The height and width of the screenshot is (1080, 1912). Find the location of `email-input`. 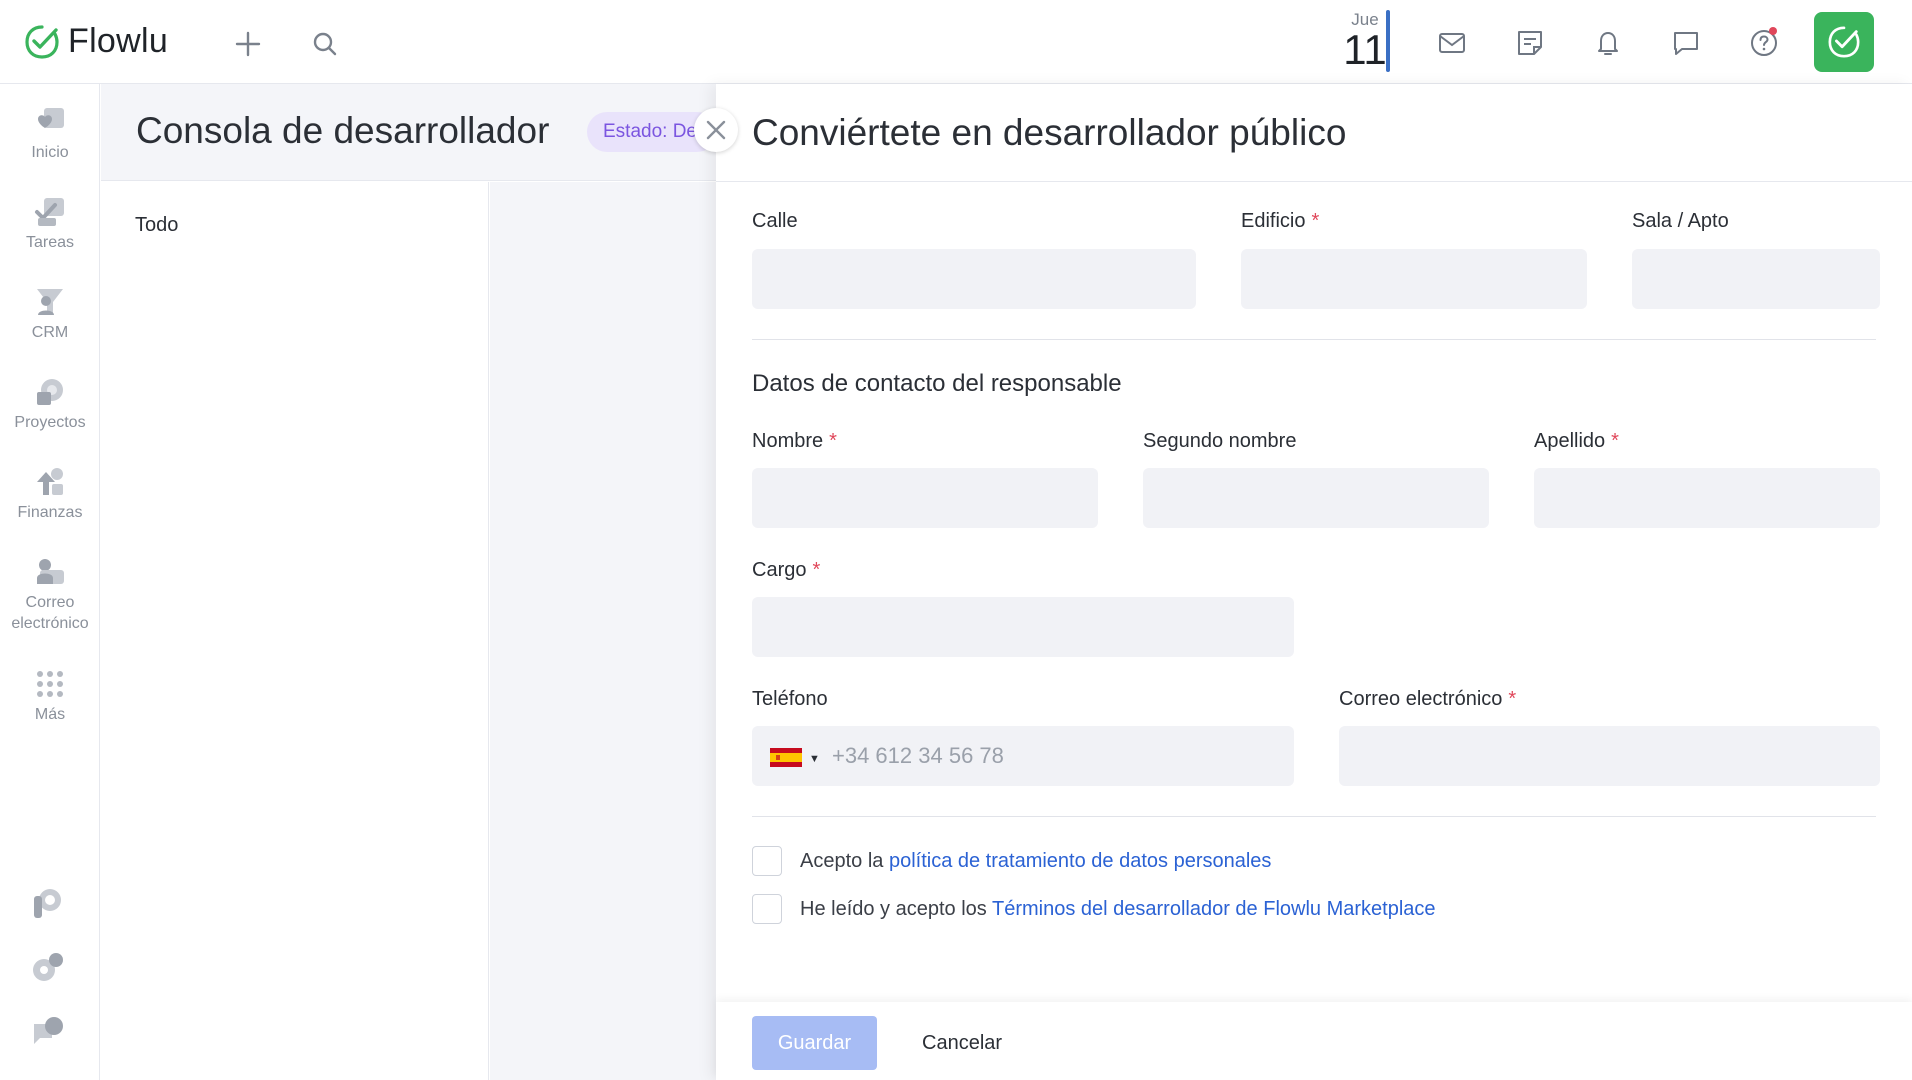

email-input is located at coordinates (1609, 756).